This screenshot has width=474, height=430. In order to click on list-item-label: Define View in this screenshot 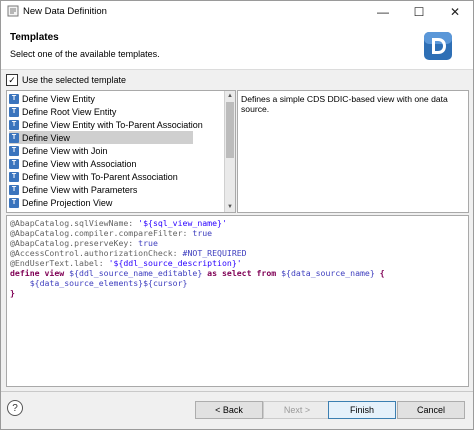, I will do `click(46, 137)`.